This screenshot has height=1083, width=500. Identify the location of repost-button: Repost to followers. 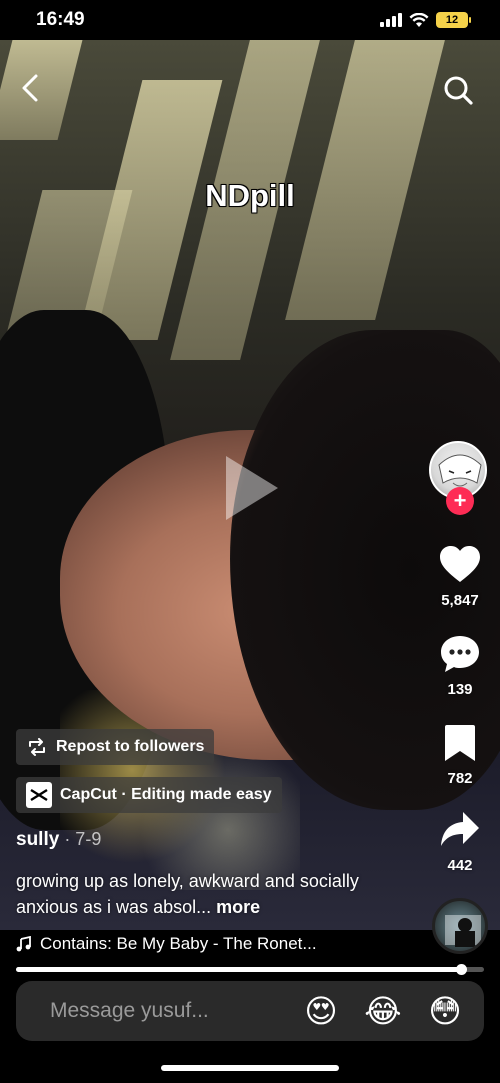
(115, 747).